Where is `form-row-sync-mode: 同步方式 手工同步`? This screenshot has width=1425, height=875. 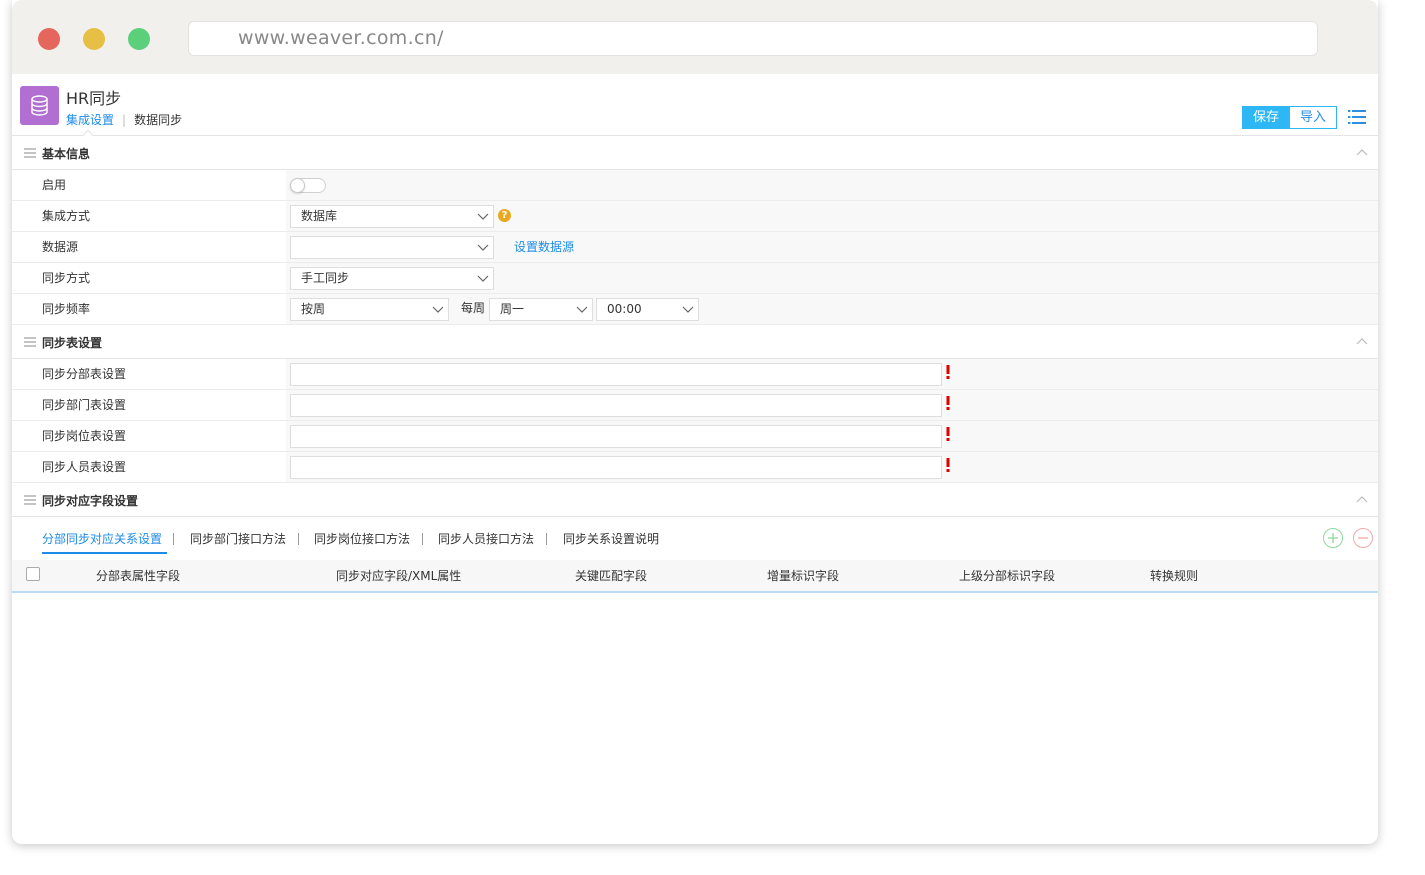
form-row-sync-mode: 同步方式 手工同步 is located at coordinates (695, 278).